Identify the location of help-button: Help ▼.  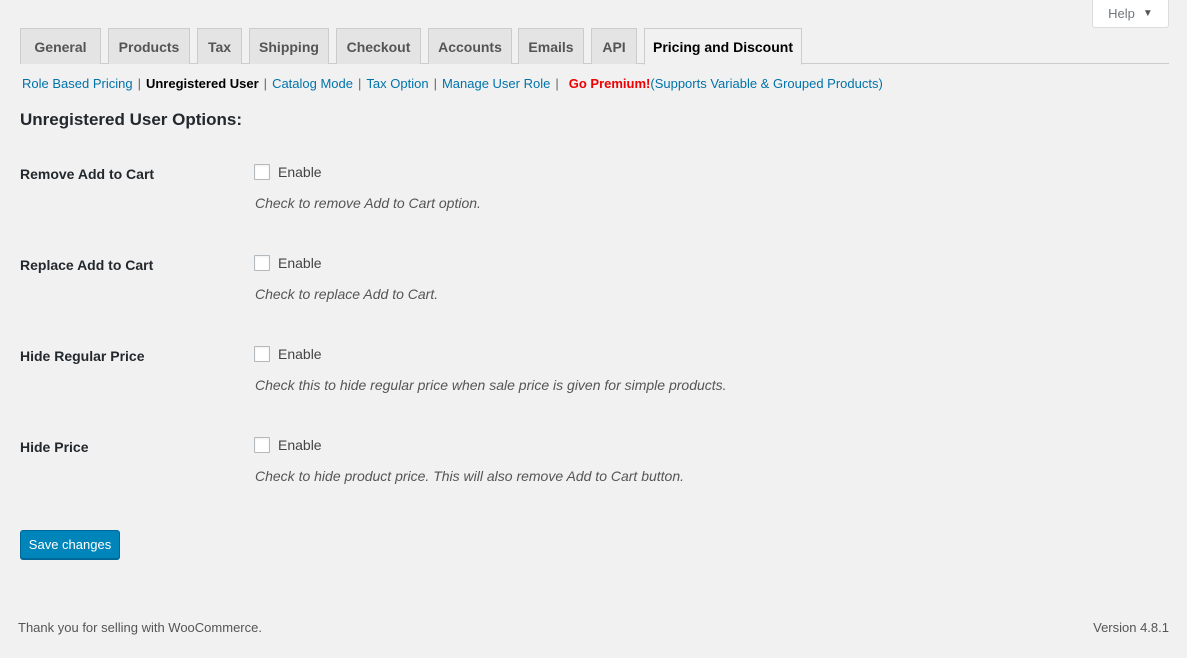
(1130, 14).